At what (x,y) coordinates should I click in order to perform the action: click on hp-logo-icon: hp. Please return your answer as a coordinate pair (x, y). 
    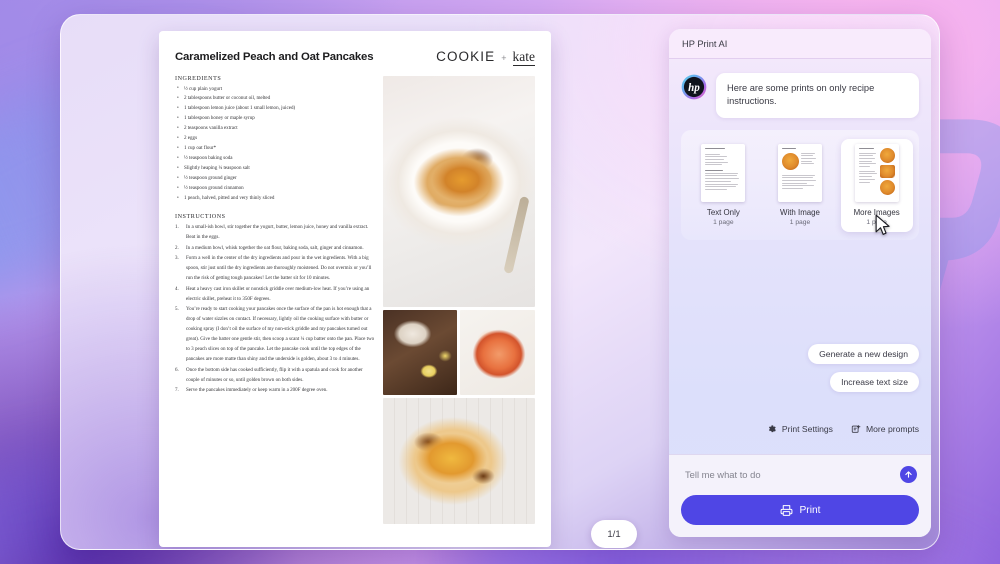
    Looking at the image, I should click on (694, 87).